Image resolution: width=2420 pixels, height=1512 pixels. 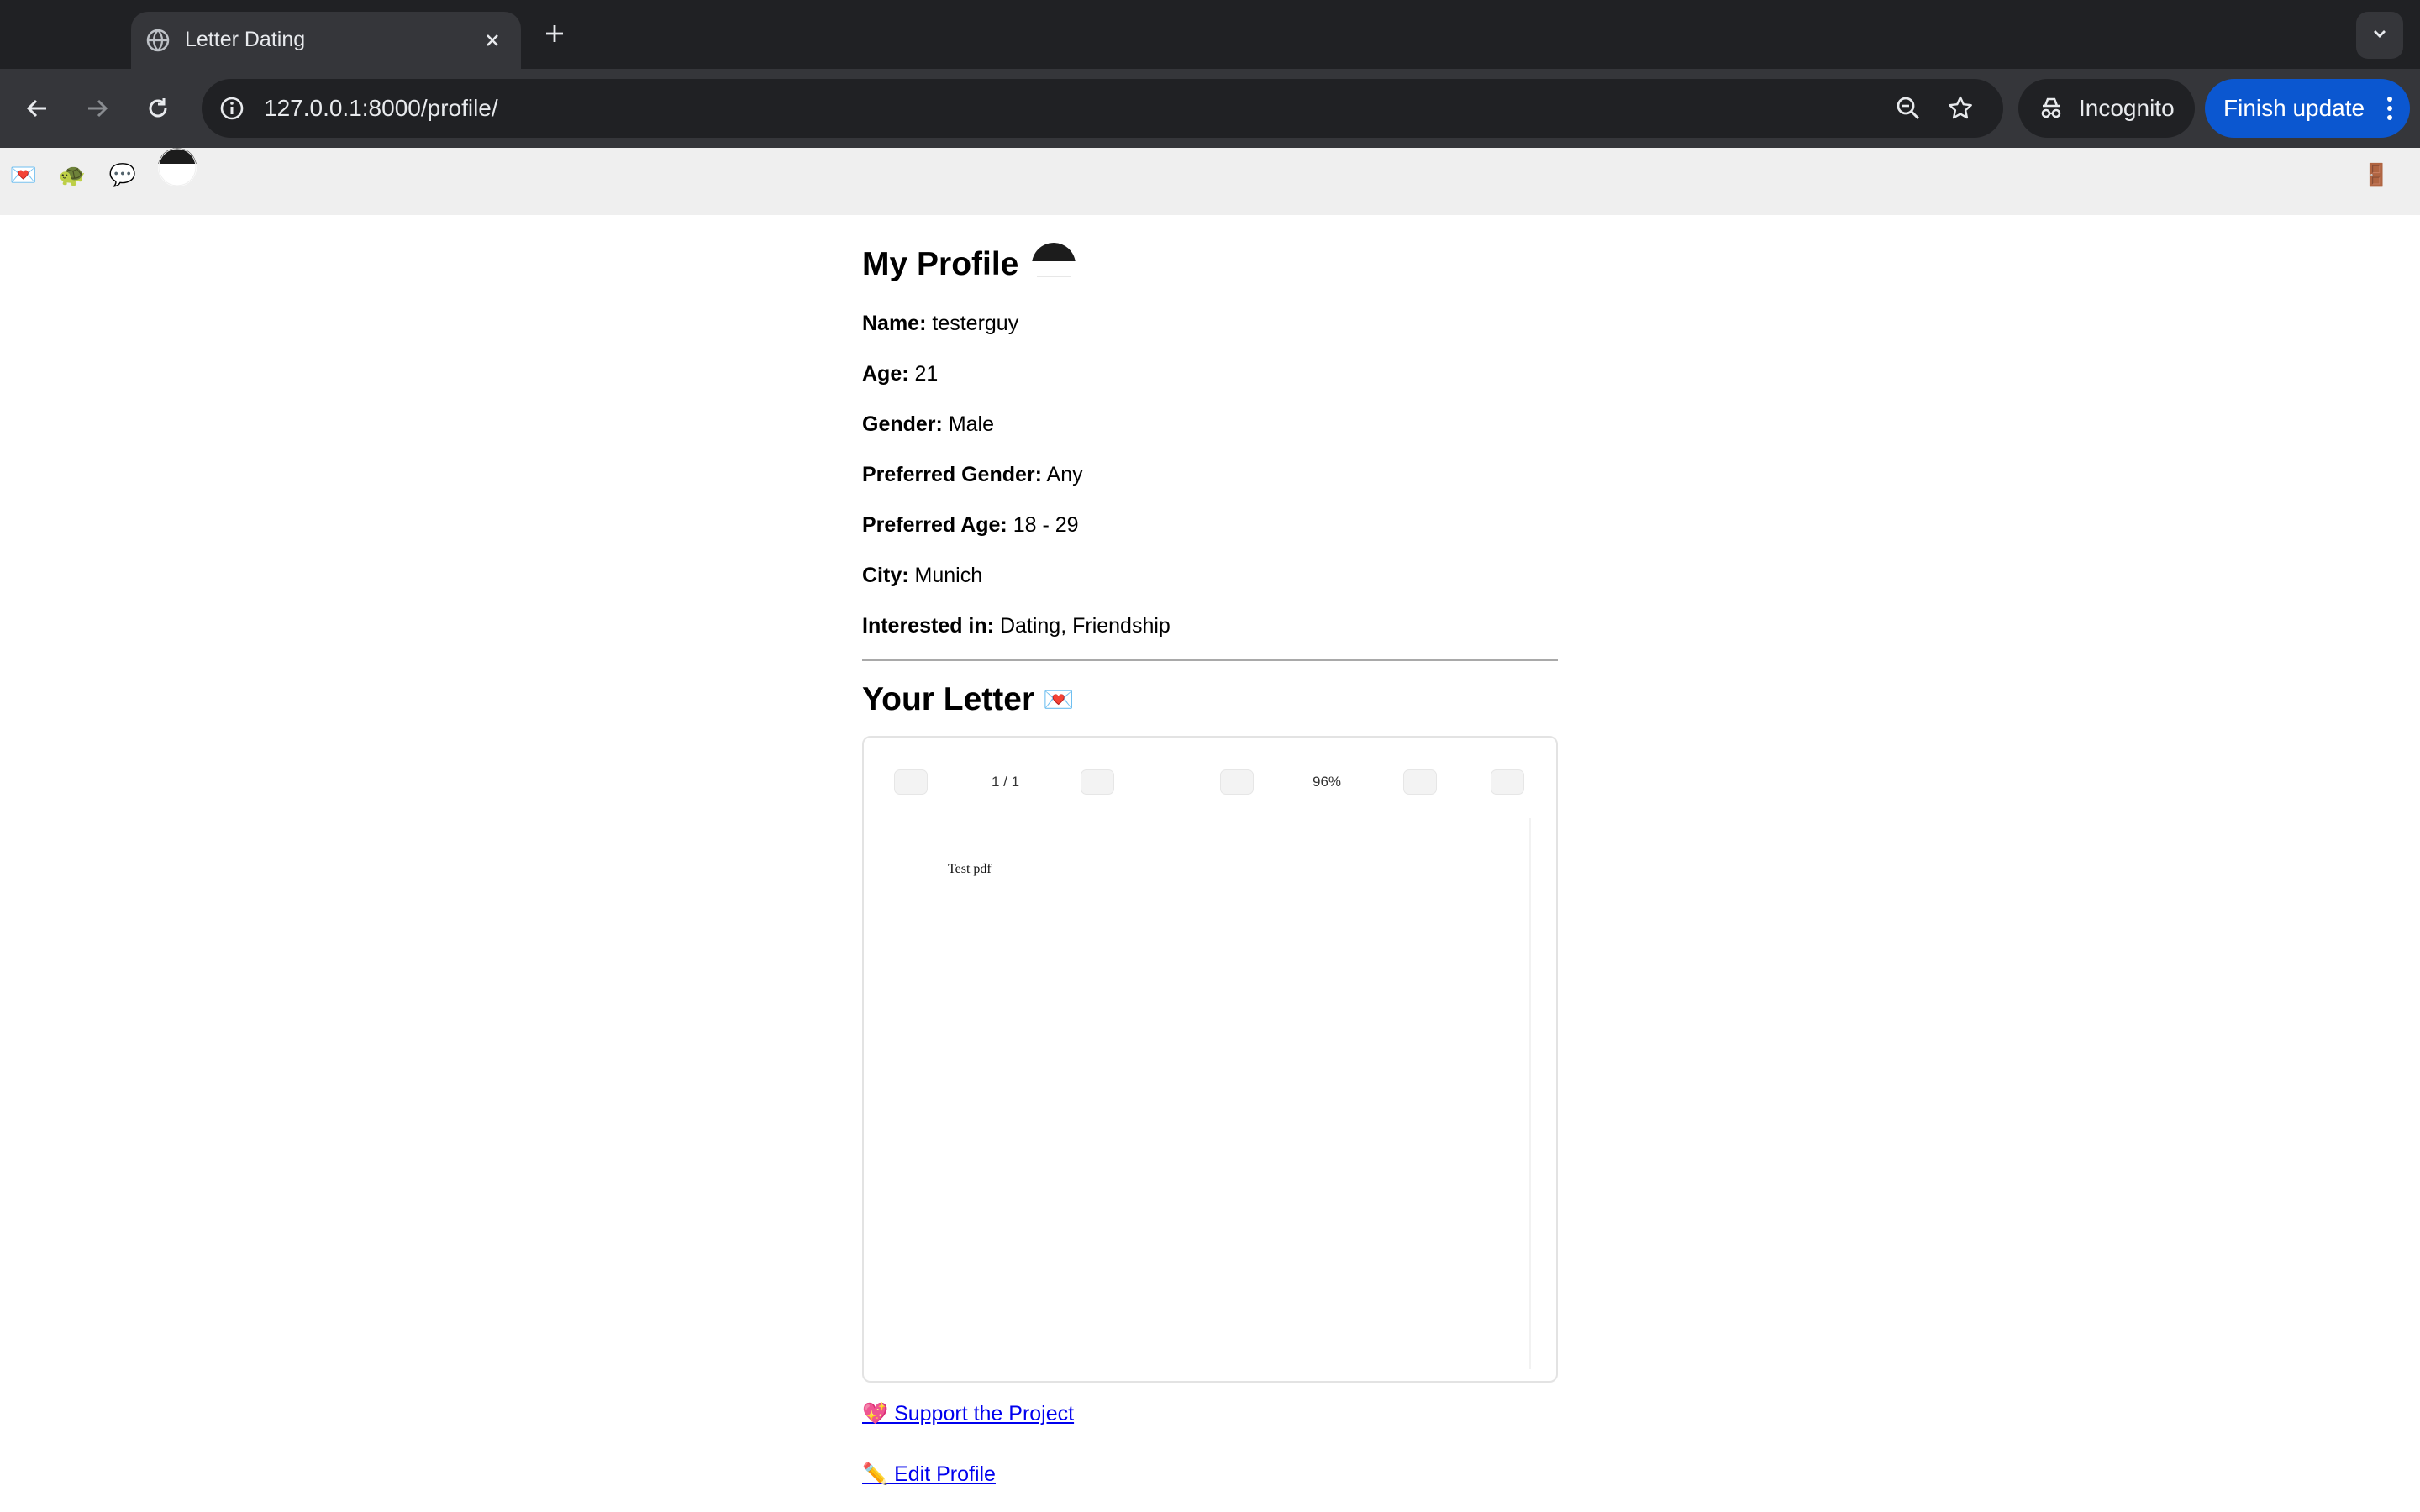 I want to click on letter-header: Your Letter 💌, so click(x=968, y=700).